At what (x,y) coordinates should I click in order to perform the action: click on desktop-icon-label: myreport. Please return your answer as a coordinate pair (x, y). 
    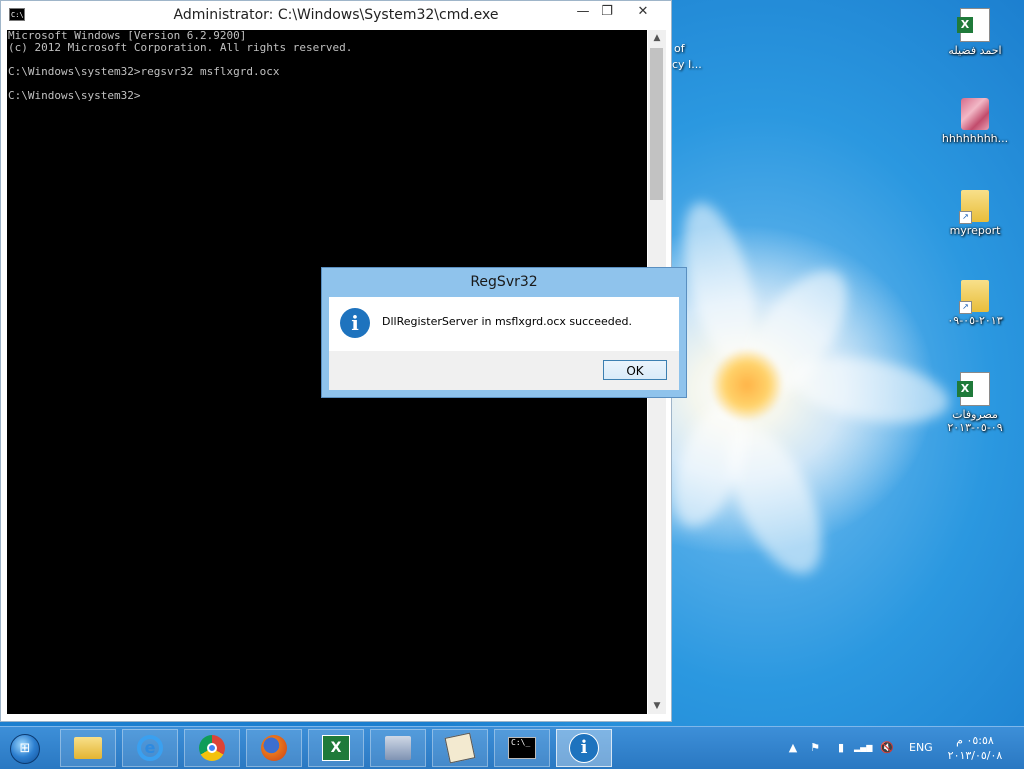
    Looking at the image, I should click on (975, 230).